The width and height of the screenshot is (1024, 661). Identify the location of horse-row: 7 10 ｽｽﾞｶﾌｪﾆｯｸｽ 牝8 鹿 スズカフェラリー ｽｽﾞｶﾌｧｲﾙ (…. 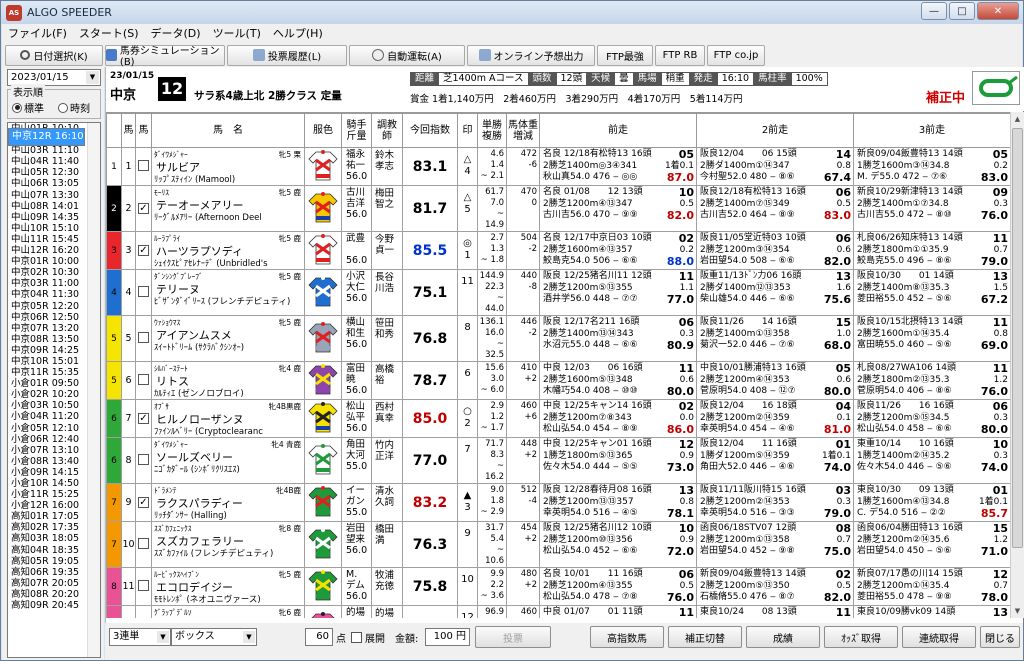
(558, 544).